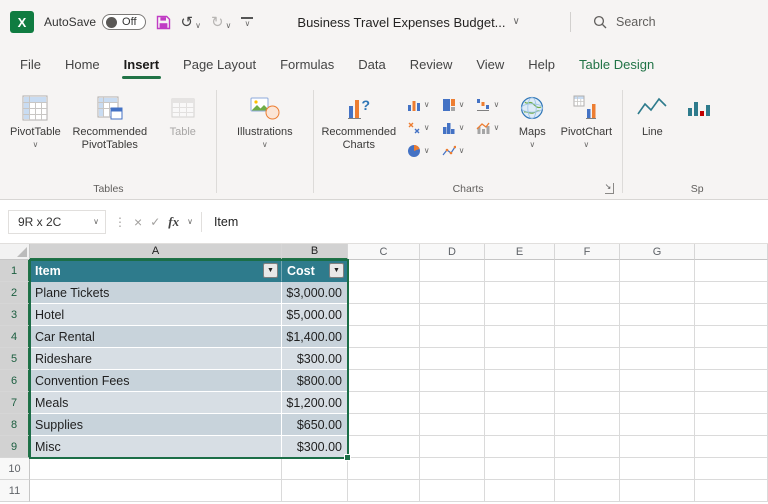  What do you see at coordinates (156, 447) in the screenshot?
I see `cell-a9: Misc` at bounding box center [156, 447].